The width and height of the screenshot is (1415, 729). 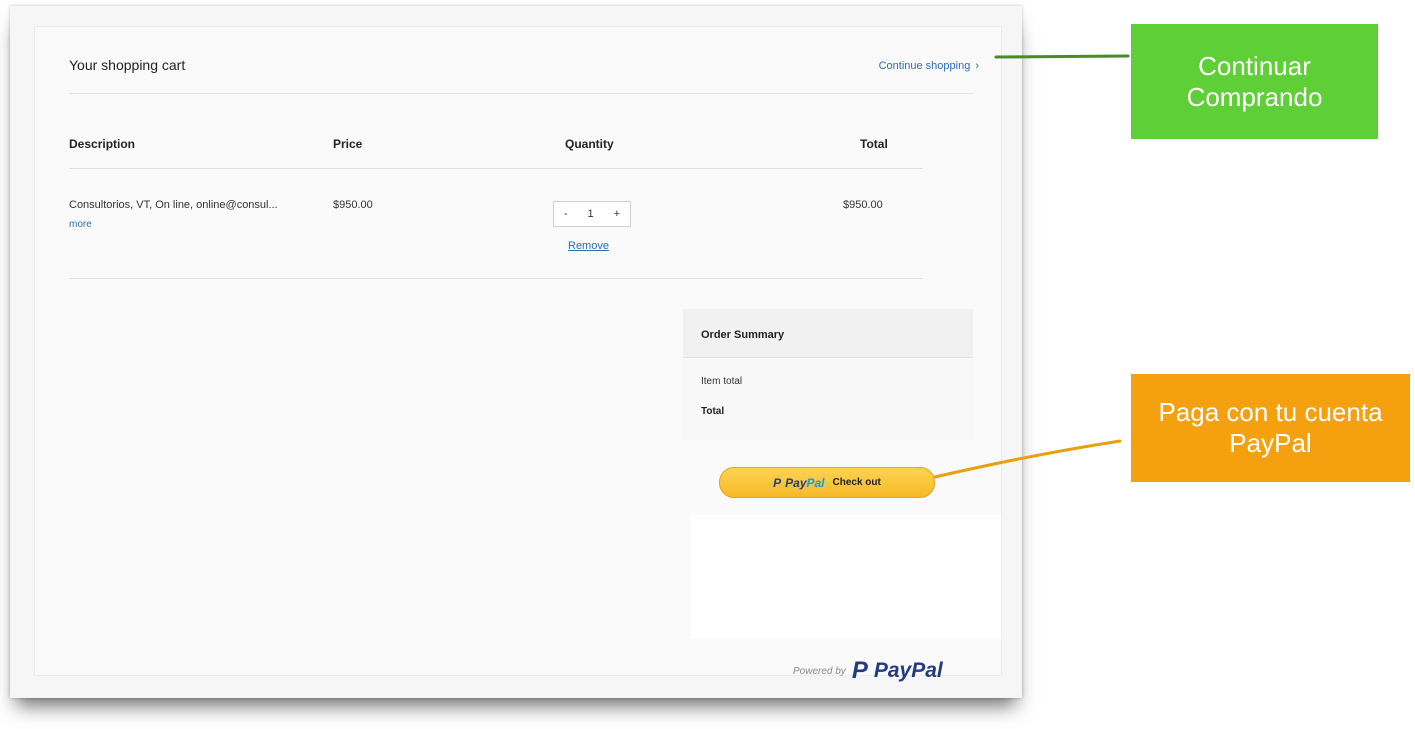 I want to click on continue-shopping-callout: Continuar Comprando, so click(x=1254, y=81).